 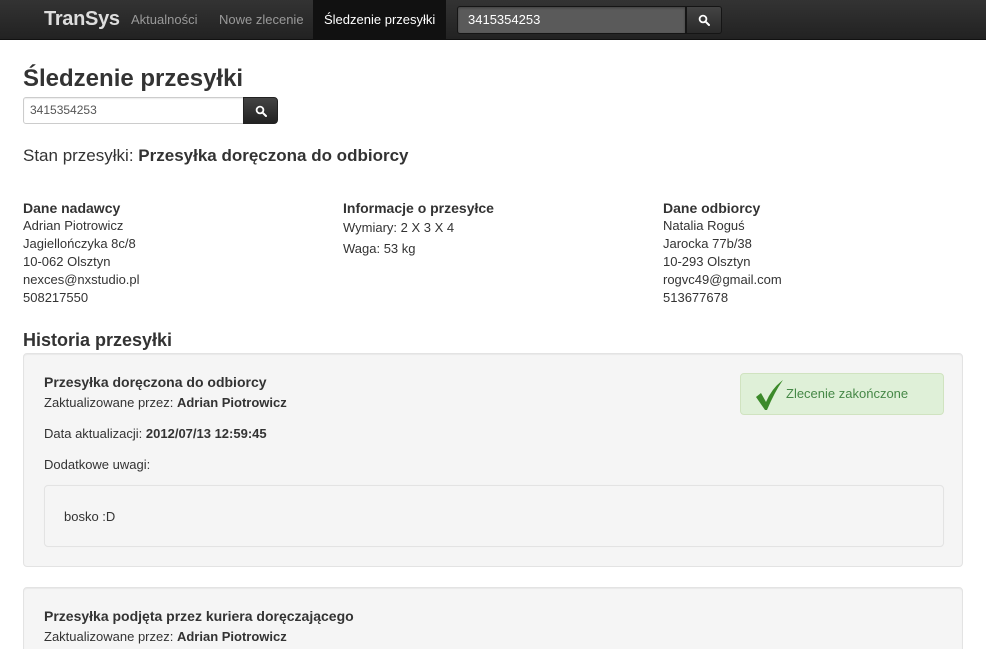 What do you see at coordinates (79, 243) in the screenshot?
I see `sender-street: Jagiellończyka 8c/8` at bounding box center [79, 243].